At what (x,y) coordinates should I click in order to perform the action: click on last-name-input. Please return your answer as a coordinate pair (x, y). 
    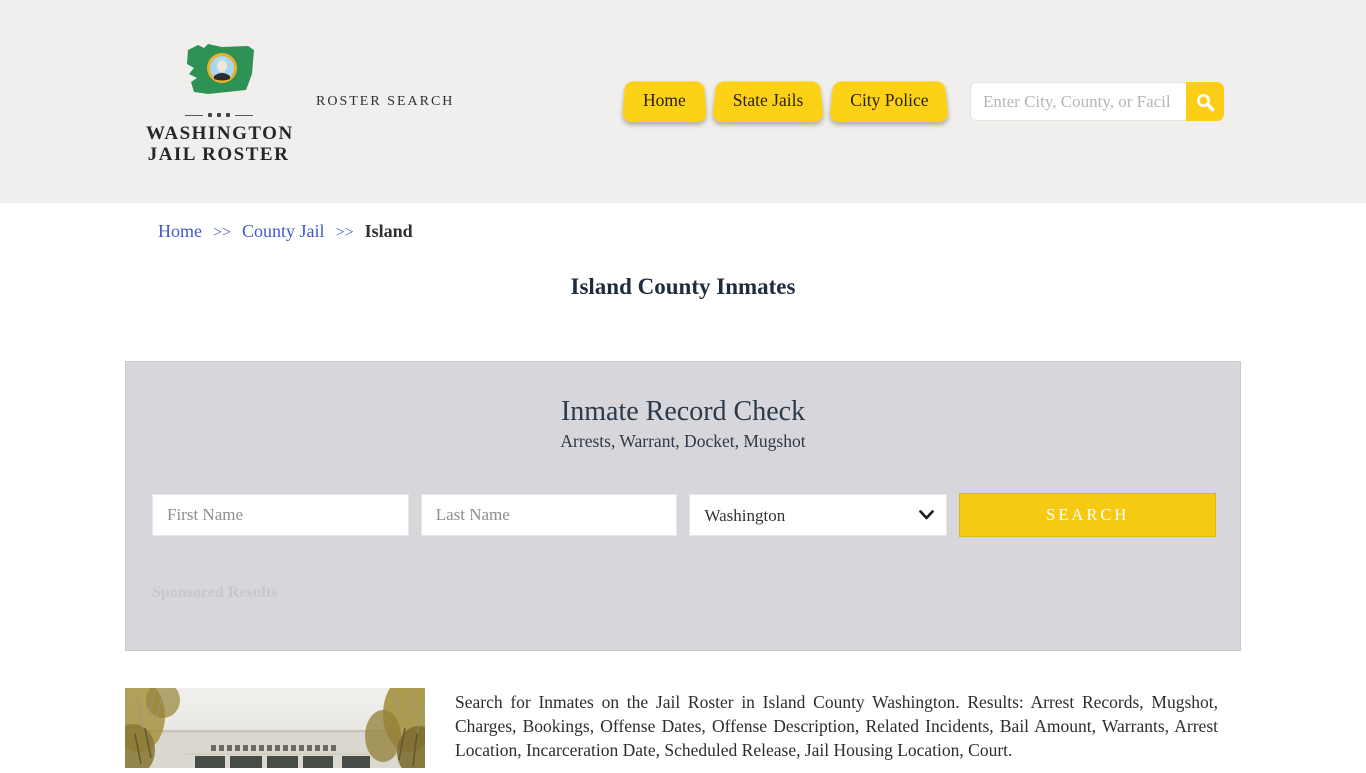
    Looking at the image, I should click on (549, 515).